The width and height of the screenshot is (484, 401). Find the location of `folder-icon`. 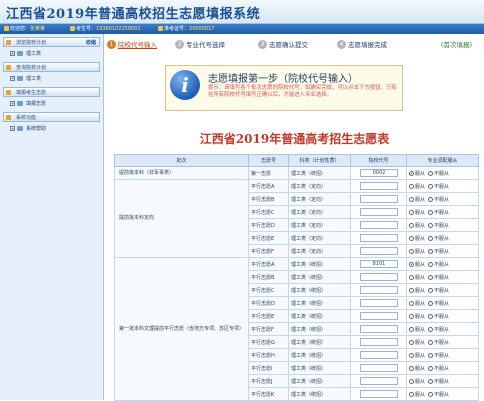

folder-icon is located at coordinates (8, 67).